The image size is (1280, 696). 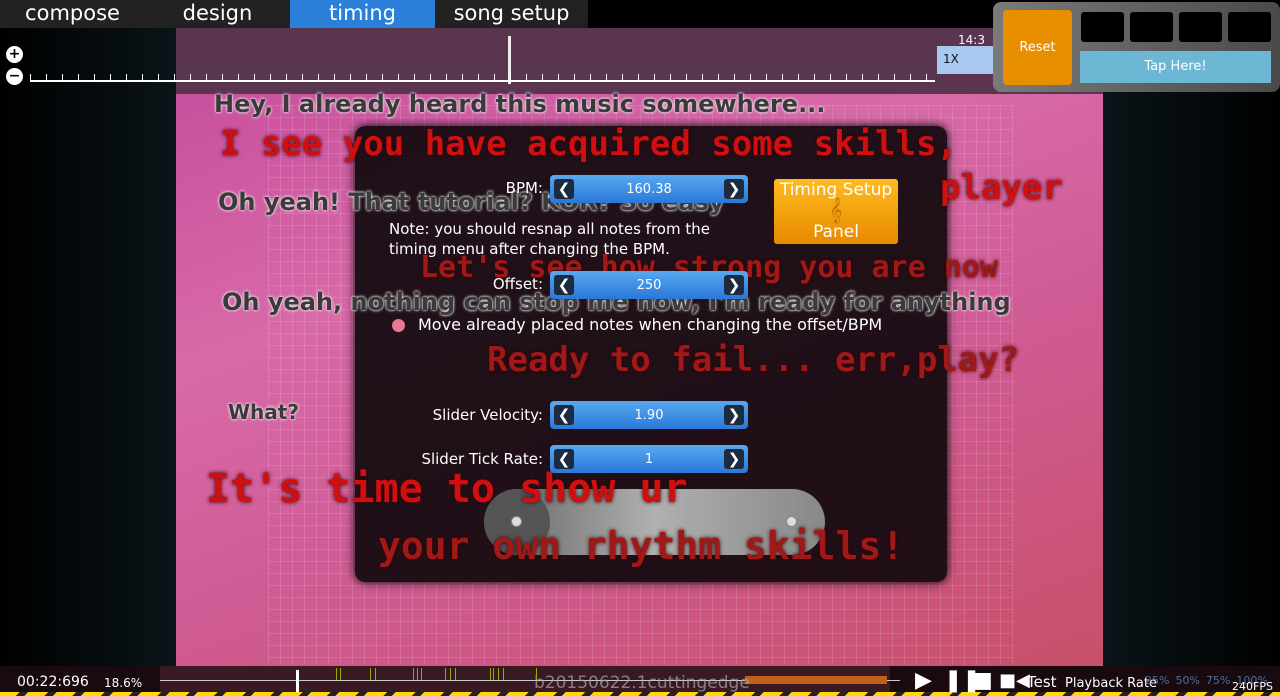 What do you see at coordinates (398, 325) in the screenshot?
I see `move-notes-checkbox` at bounding box center [398, 325].